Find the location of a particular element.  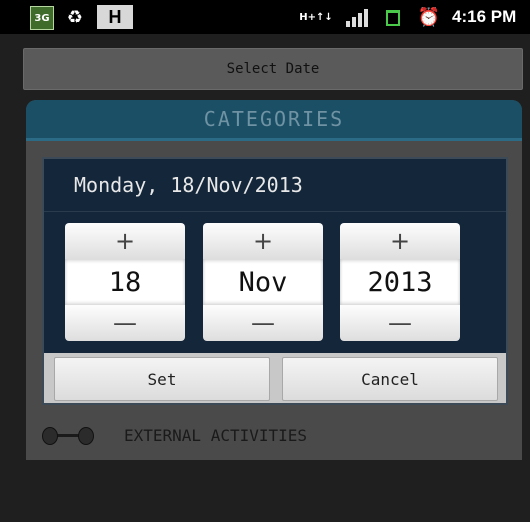

day-increment-button: + is located at coordinates (125, 241).